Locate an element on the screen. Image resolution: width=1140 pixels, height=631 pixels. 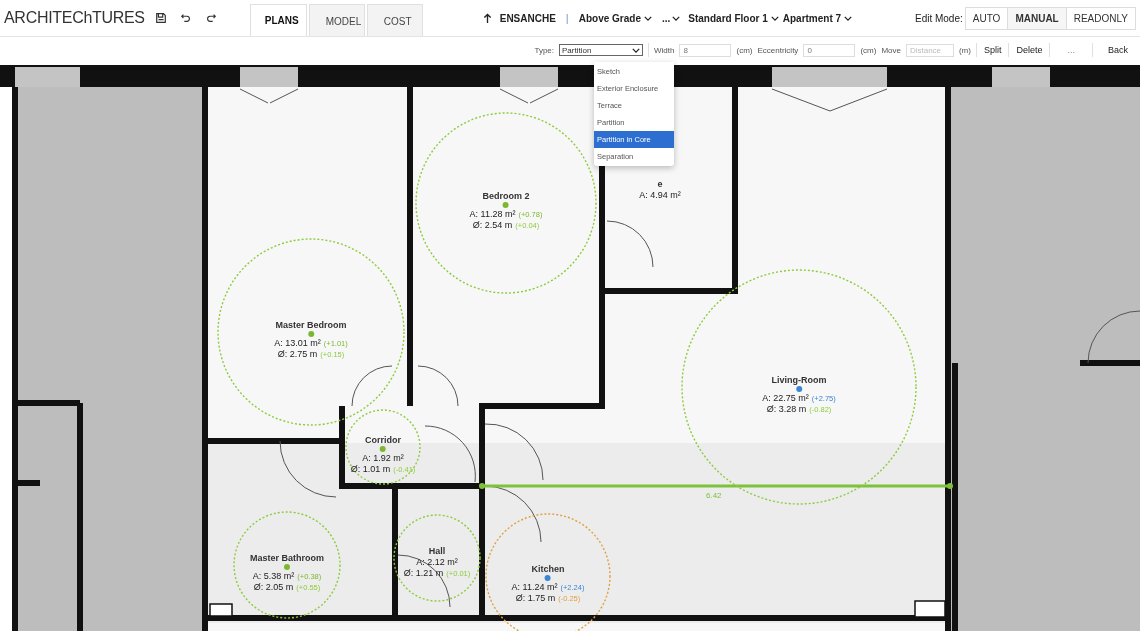
type-label: Type: is located at coordinates (544, 50).